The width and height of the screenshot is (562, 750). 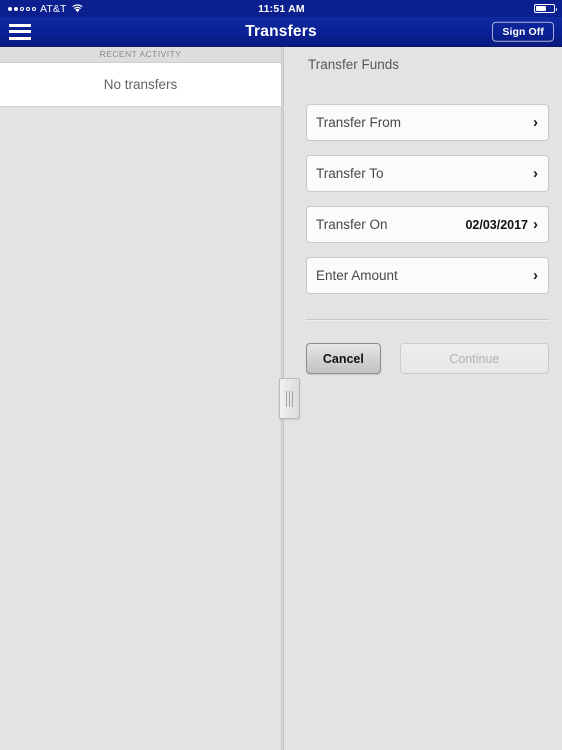 I want to click on wifi-icon, so click(x=78, y=8).